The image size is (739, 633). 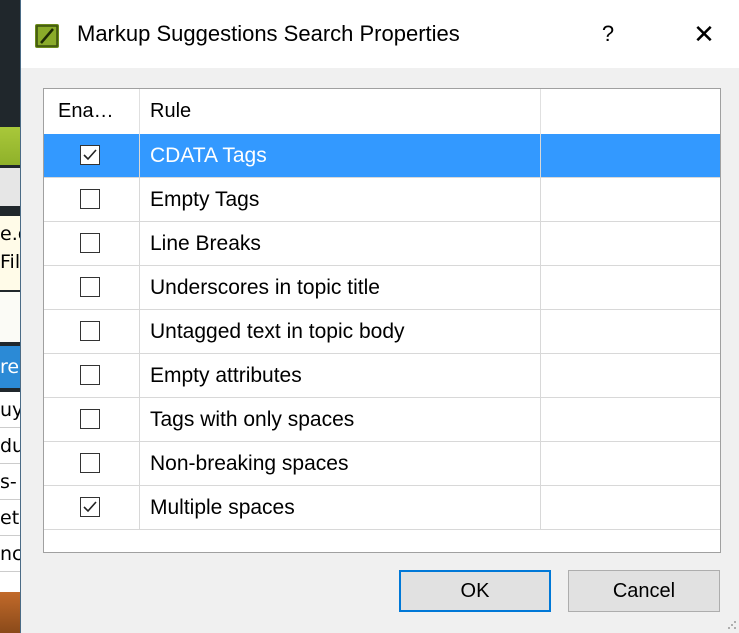 What do you see at coordinates (340, 111) in the screenshot?
I see `column-header-rule: Rule` at bounding box center [340, 111].